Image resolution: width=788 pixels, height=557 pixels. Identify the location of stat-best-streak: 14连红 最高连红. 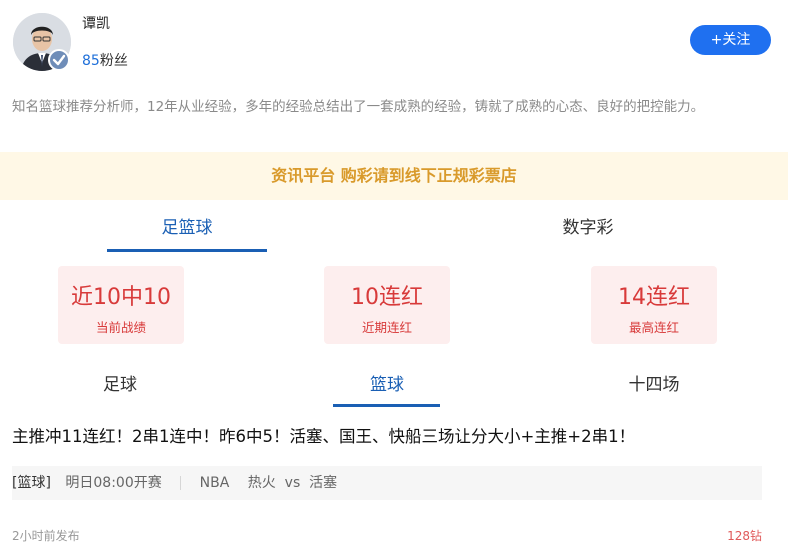
(654, 305).